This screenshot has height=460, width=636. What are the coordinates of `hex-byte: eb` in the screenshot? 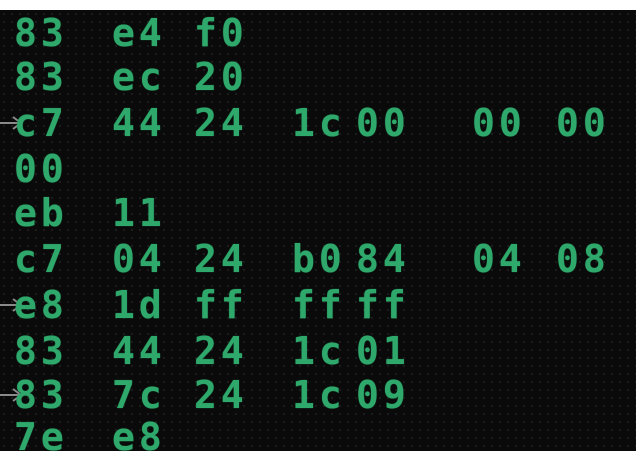 It's located at (41, 213).